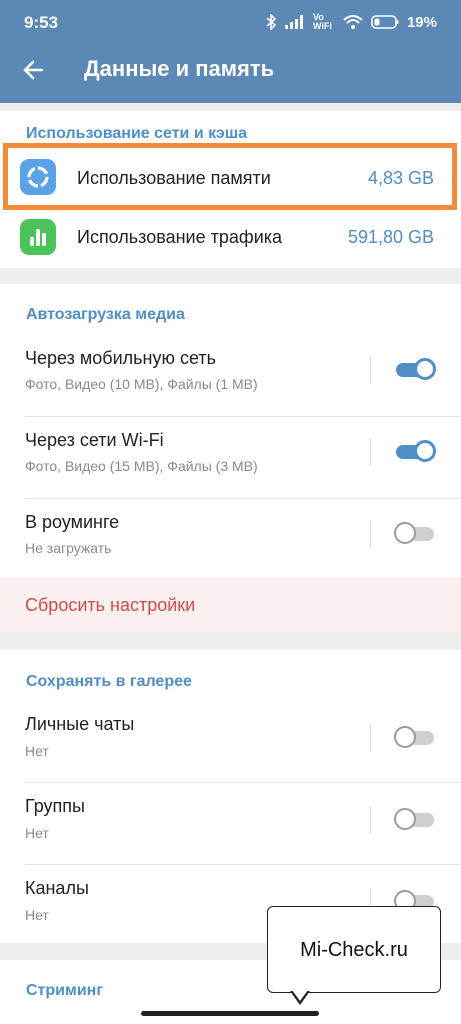 Image resolution: width=461 pixels, height=1024 pixels. What do you see at coordinates (141, 466) in the screenshot?
I see `autodownload-wifi-sub: Фото, Видео (15 MB), Файлы (3 MB)` at bounding box center [141, 466].